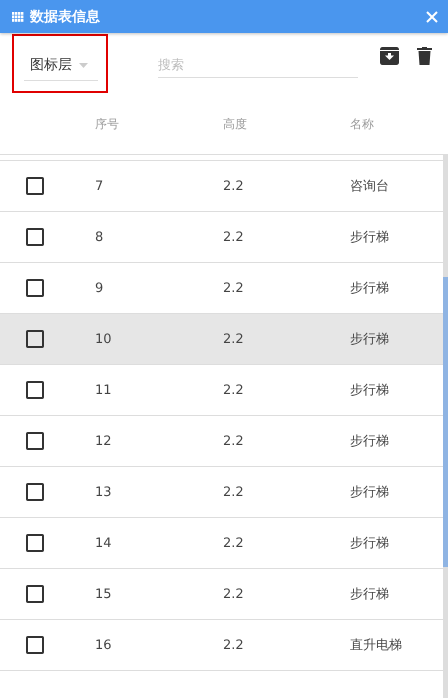  I want to click on table-row: 14 2.2 步行梯, so click(221, 543).